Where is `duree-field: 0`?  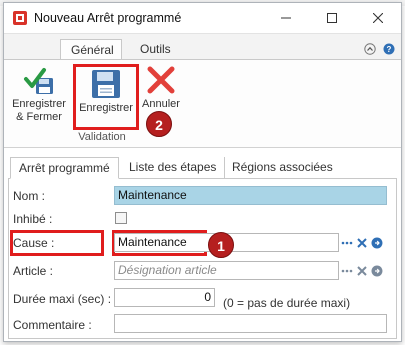 duree-field: 0 is located at coordinates (164, 297).